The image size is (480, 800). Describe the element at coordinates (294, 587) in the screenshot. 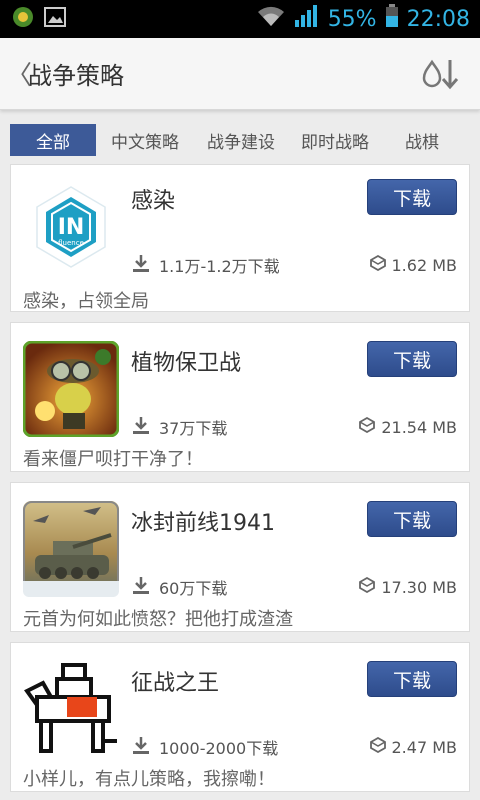

I see `app-meta: 60万下载 17.30 MB` at that location.